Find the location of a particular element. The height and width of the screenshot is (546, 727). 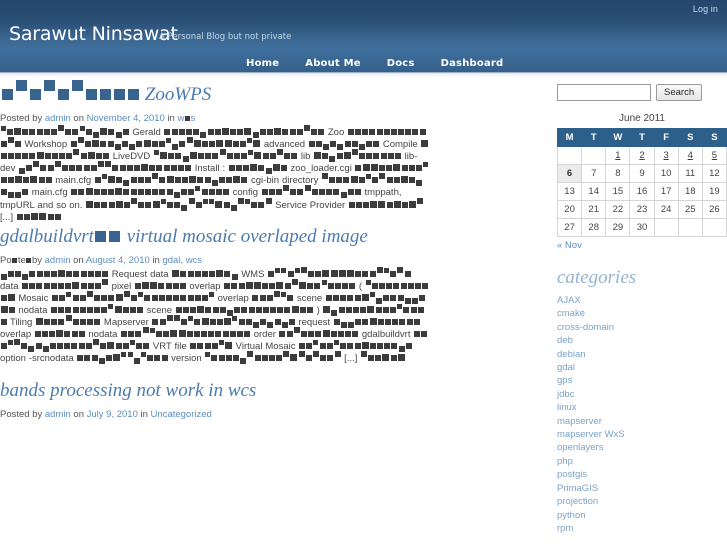

category-list-item: php is located at coordinates (642, 461).